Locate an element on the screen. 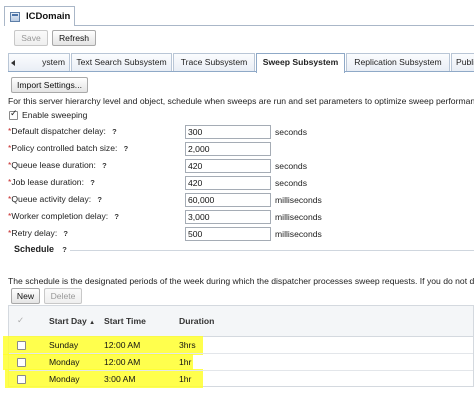  field-label-default-dispatcher-delay: *Default dispatcher delay:? is located at coordinates (63, 131).